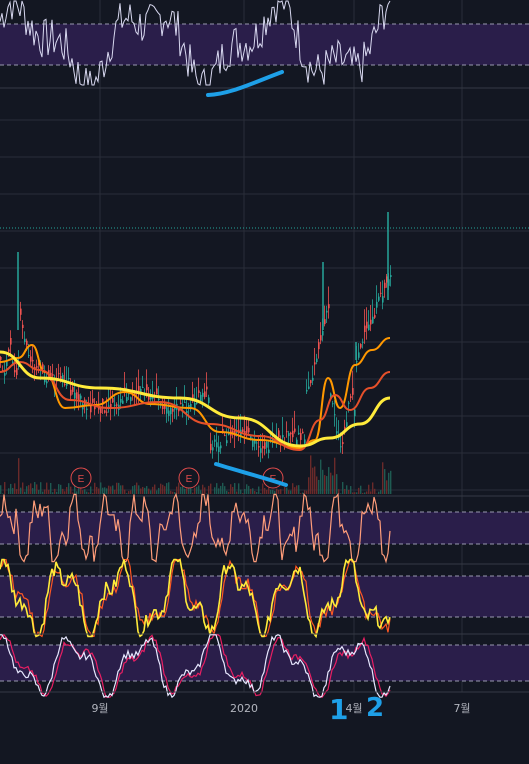 The image size is (529, 764). What do you see at coordinates (461, 708) in the screenshot?
I see `x-tick-label: 7월` at bounding box center [461, 708].